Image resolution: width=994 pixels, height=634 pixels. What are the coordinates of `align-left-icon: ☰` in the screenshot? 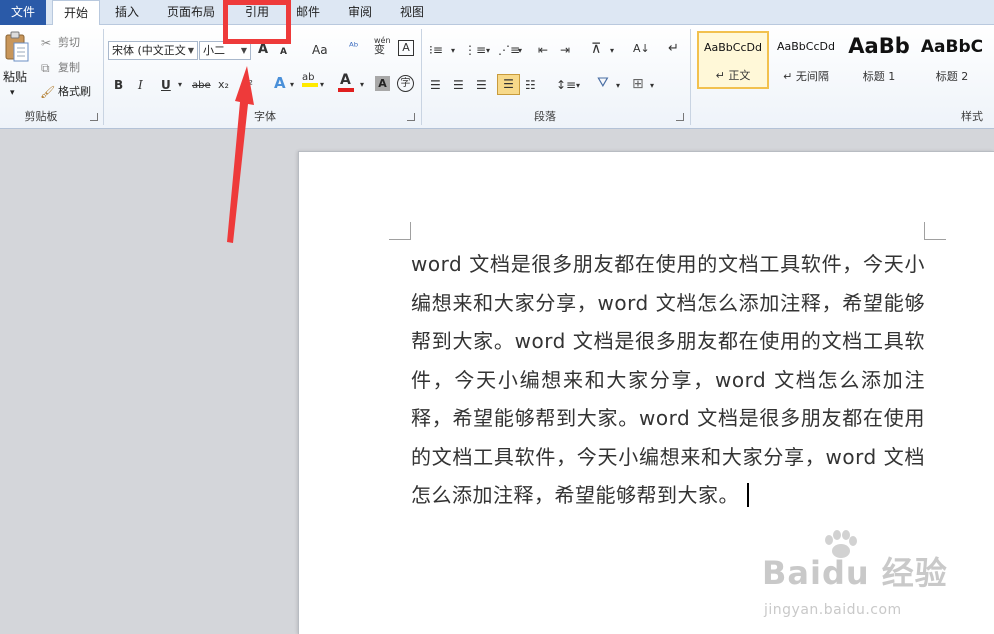 It's located at (435, 85).